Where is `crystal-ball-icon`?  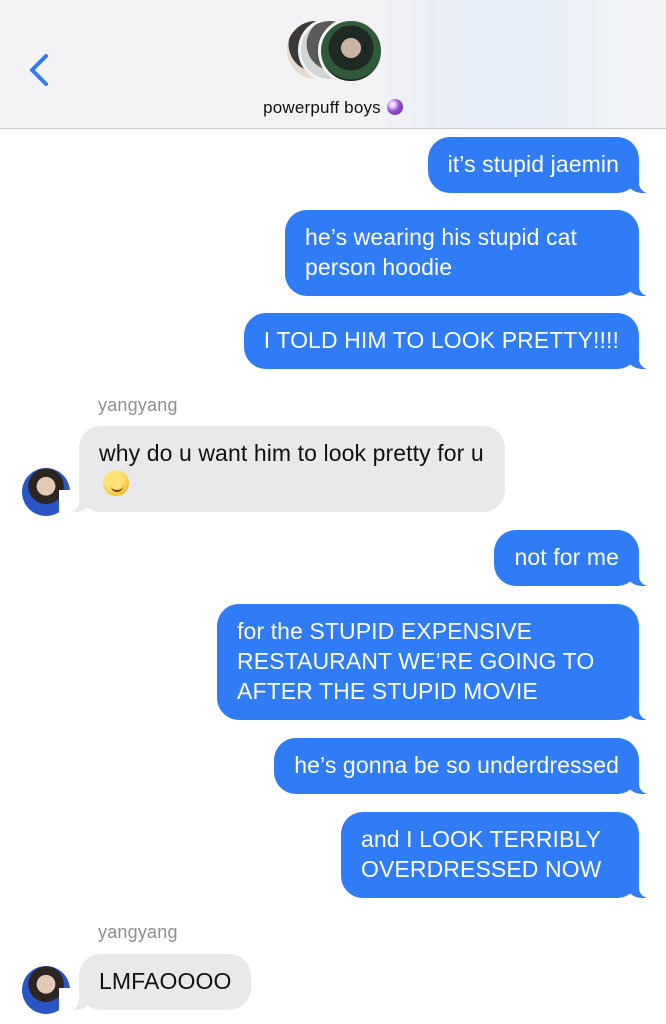 crystal-ball-icon is located at coordinates (394, 107).